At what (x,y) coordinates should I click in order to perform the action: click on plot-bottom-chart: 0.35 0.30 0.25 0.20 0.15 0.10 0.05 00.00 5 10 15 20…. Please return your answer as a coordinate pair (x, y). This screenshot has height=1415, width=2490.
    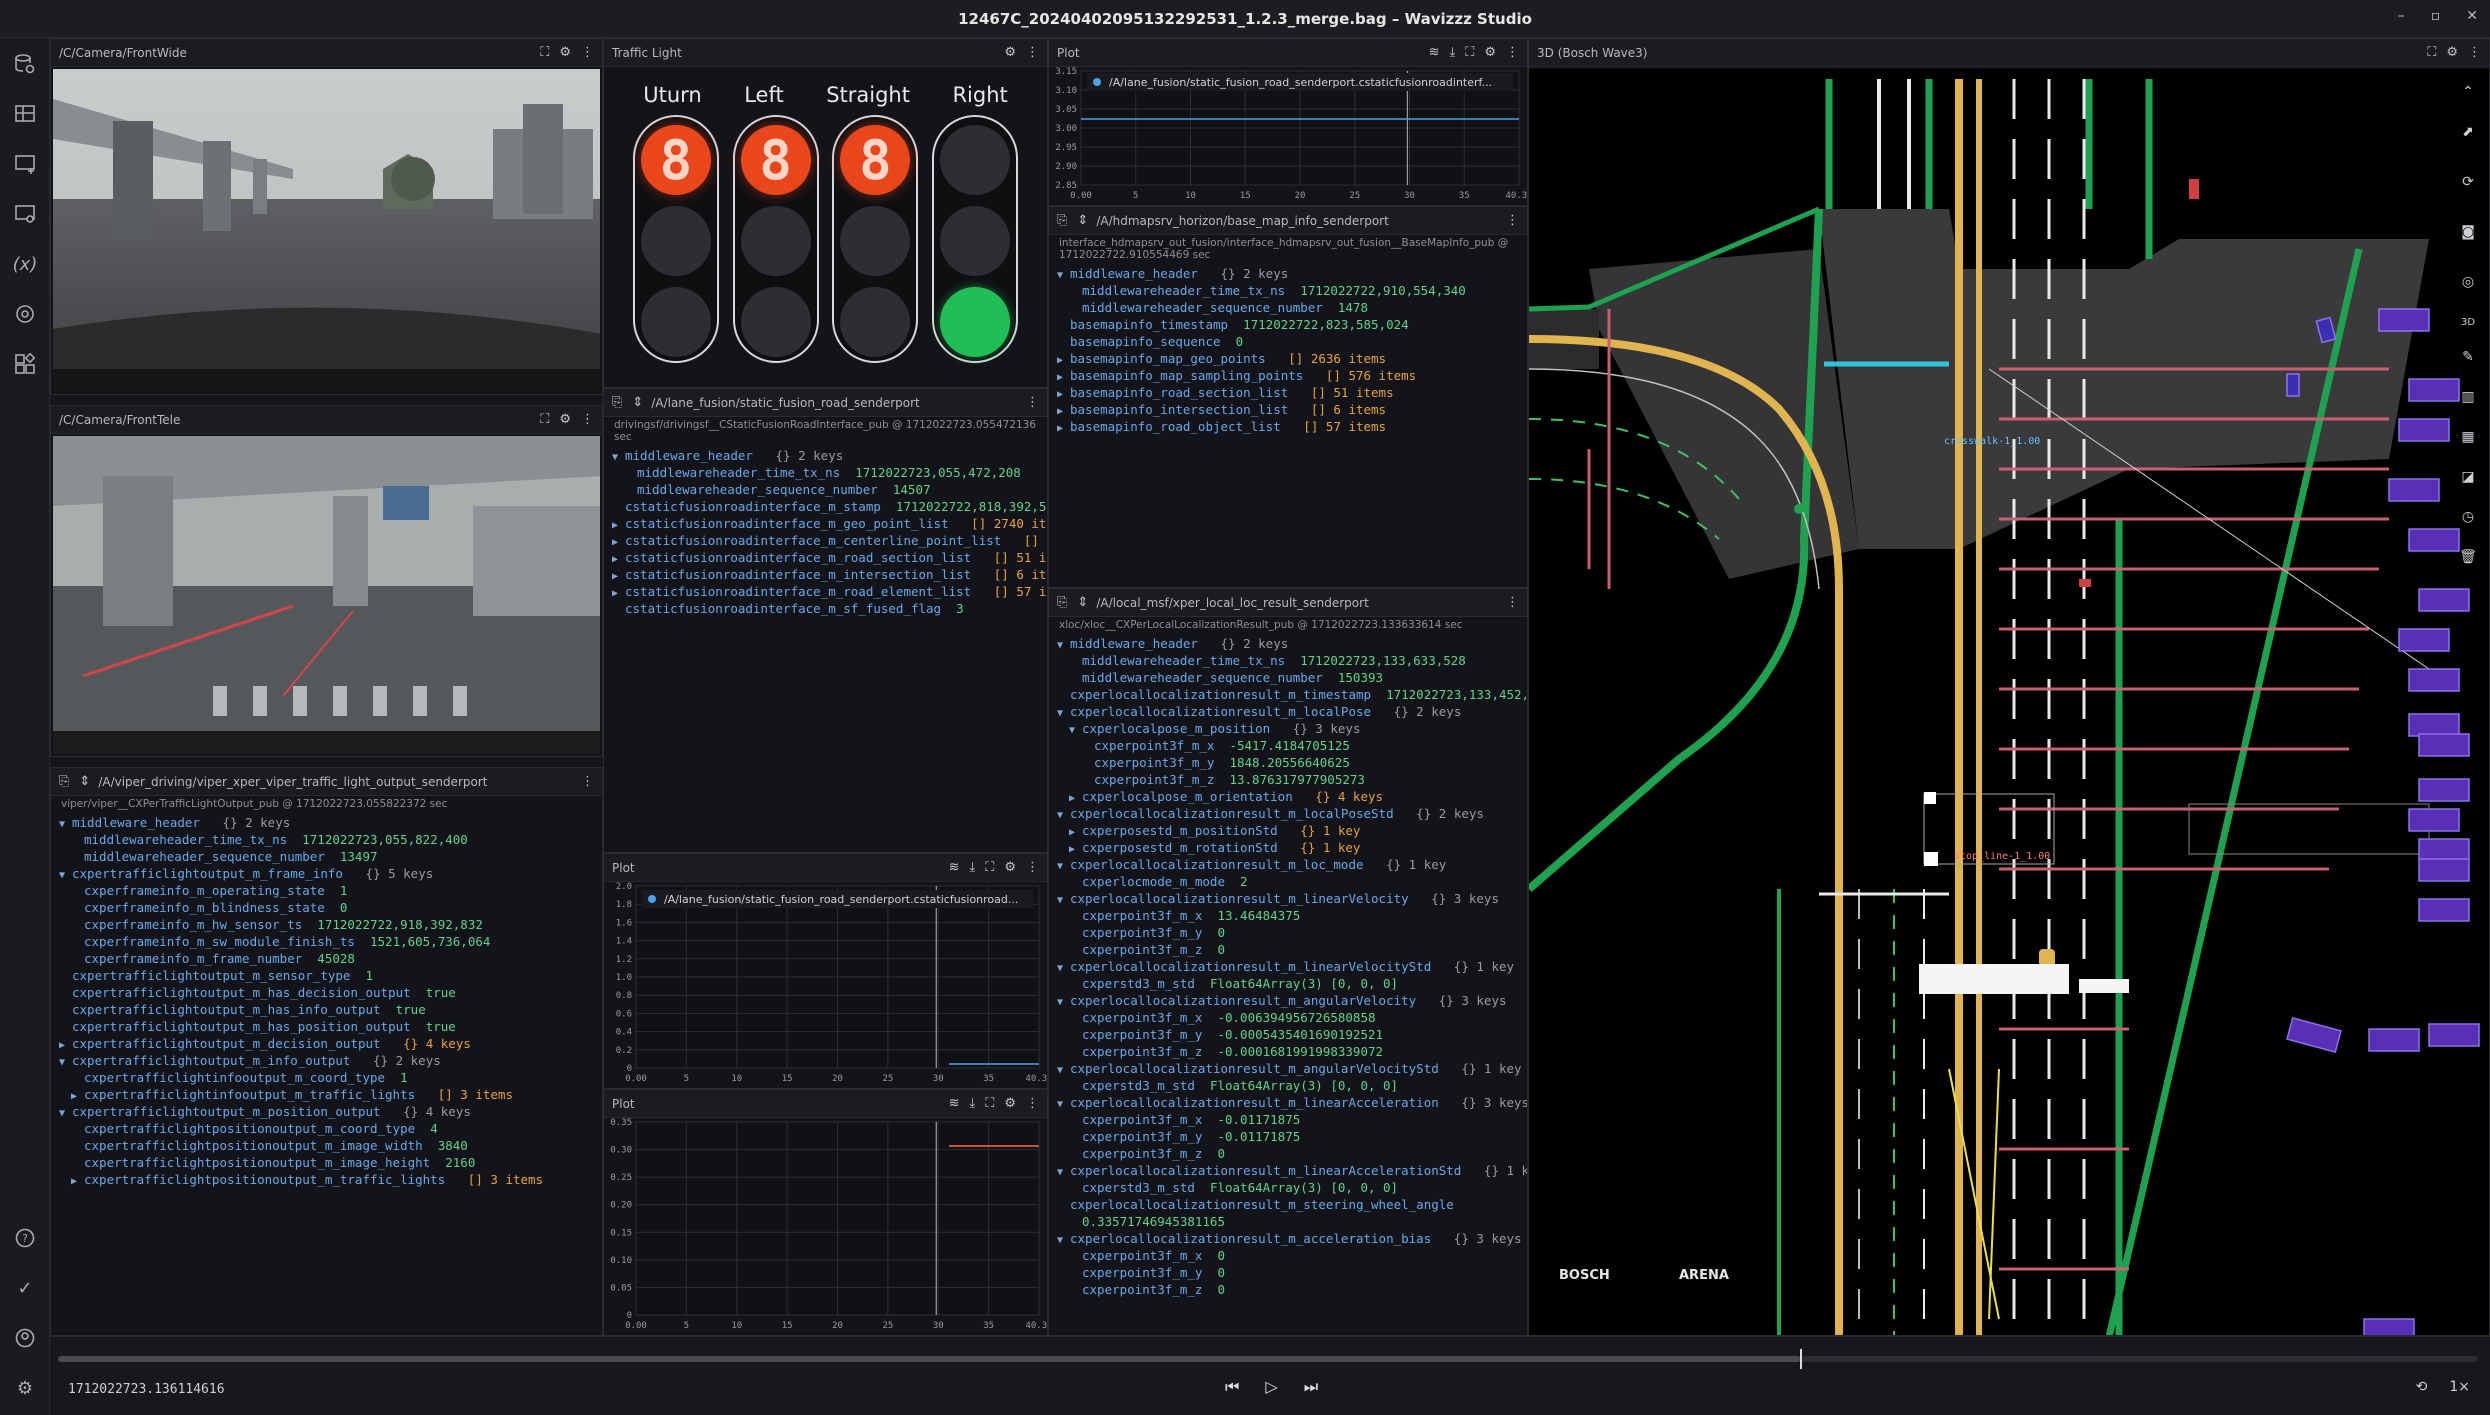
    Looking at the image, I should click on (826, 1226).